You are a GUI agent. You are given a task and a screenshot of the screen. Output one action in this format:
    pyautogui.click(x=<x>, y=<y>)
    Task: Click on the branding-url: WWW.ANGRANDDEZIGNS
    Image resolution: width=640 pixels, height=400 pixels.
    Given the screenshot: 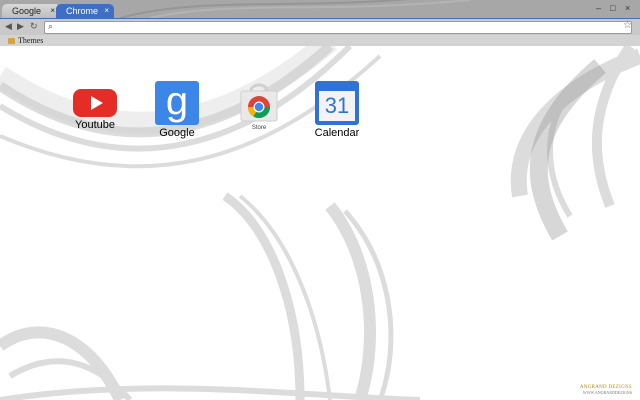 What is the action you would take?
    pyautogui.click(x=607, y=392)
    